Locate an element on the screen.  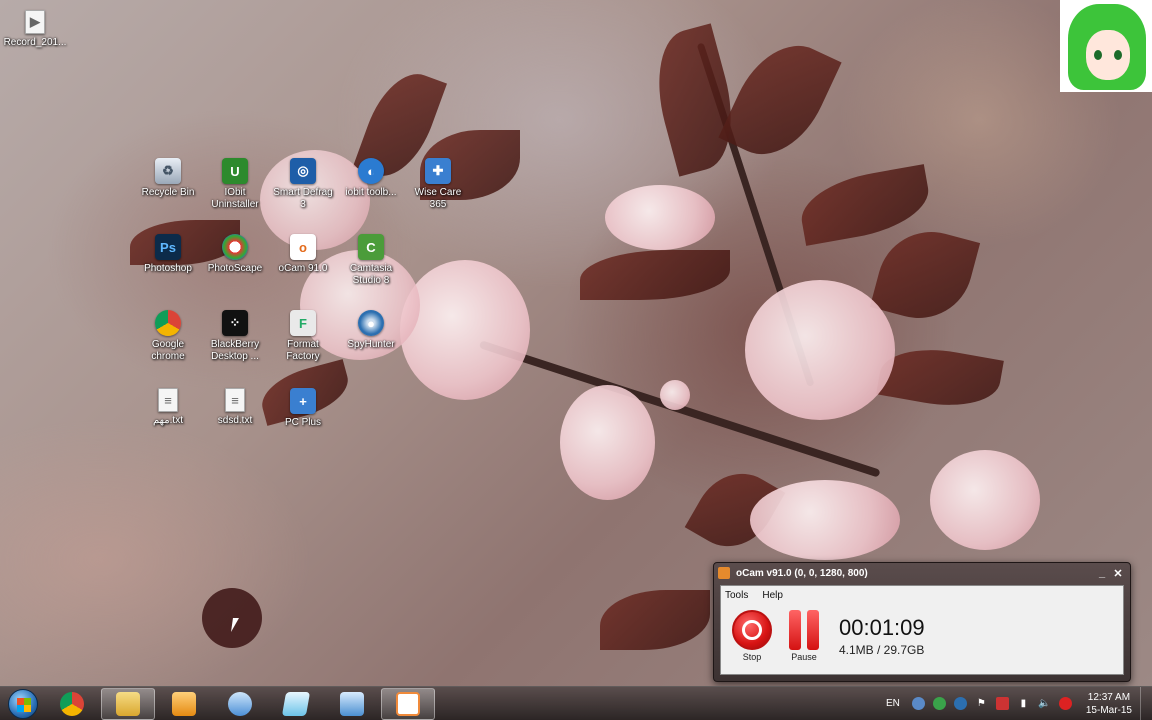
ocam-controls: Stop Pause 00:01:09 4.1MB / 29.7GB is located at coordinates (922, 633).